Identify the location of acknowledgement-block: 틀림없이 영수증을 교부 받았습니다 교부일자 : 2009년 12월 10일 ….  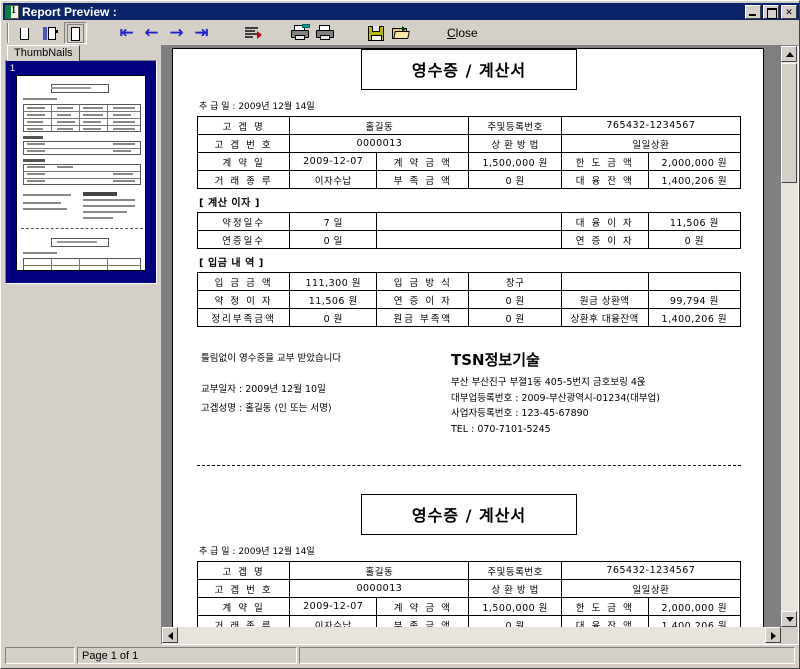
(322, 393).